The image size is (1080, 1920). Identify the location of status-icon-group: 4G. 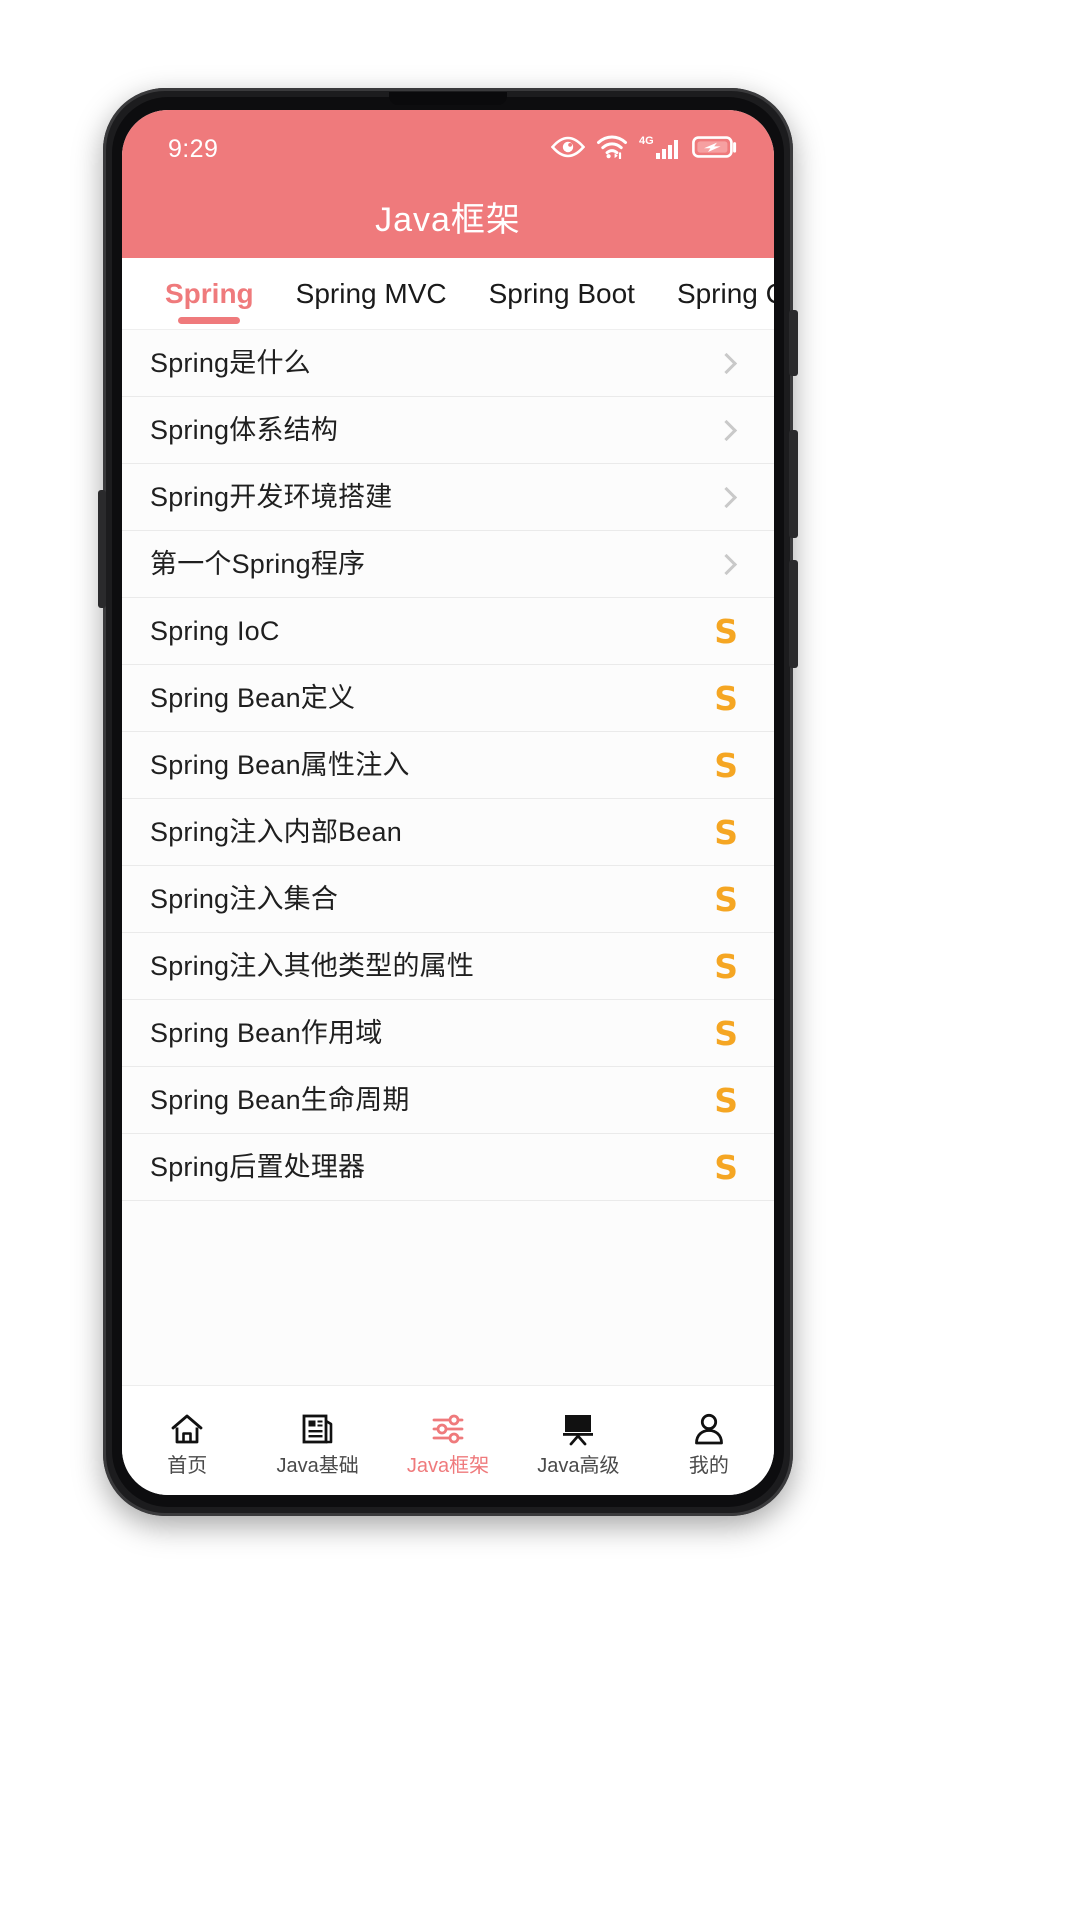
(644, 149).